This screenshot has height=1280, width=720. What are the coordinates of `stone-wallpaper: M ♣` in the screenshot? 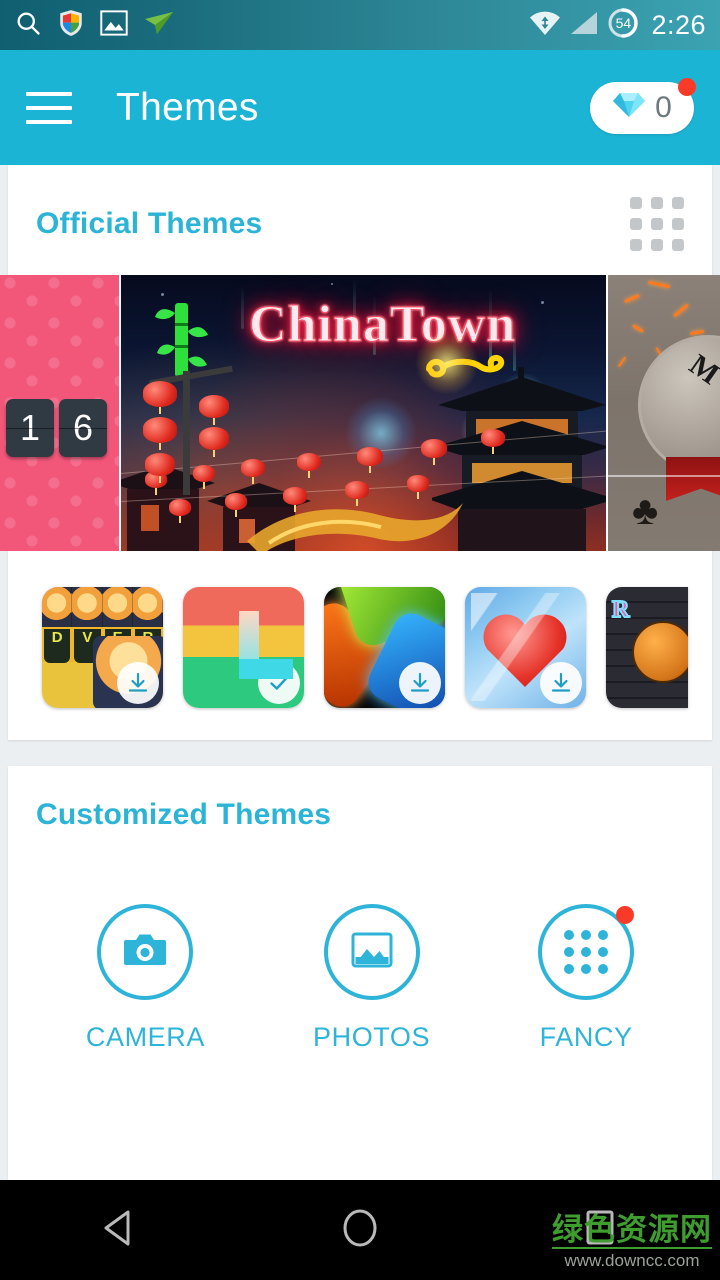 It's located at (664, 413).